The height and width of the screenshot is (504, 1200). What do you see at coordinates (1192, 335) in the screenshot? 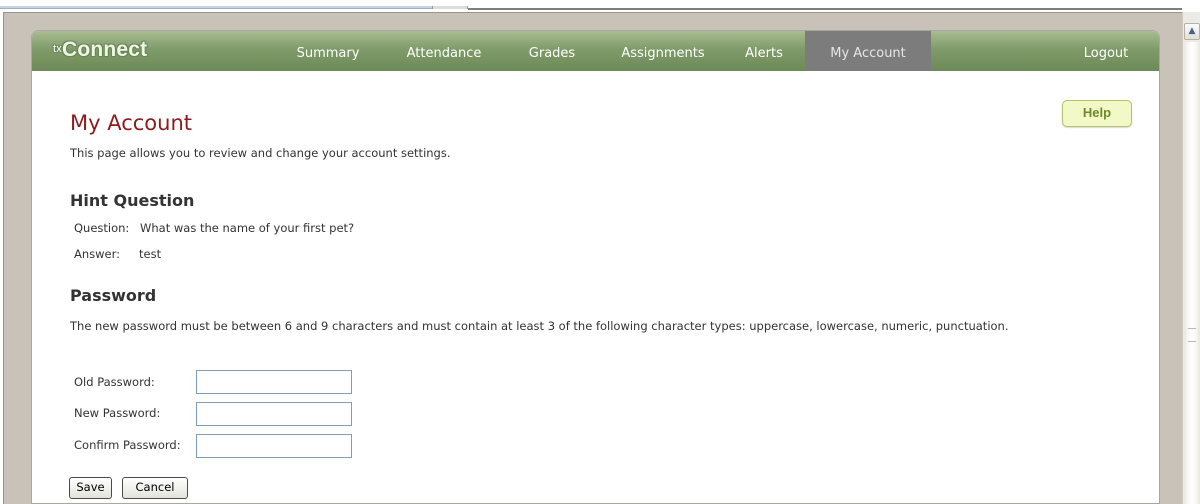
I see `scrollbar-grip` at bounding box center [1192, 335].